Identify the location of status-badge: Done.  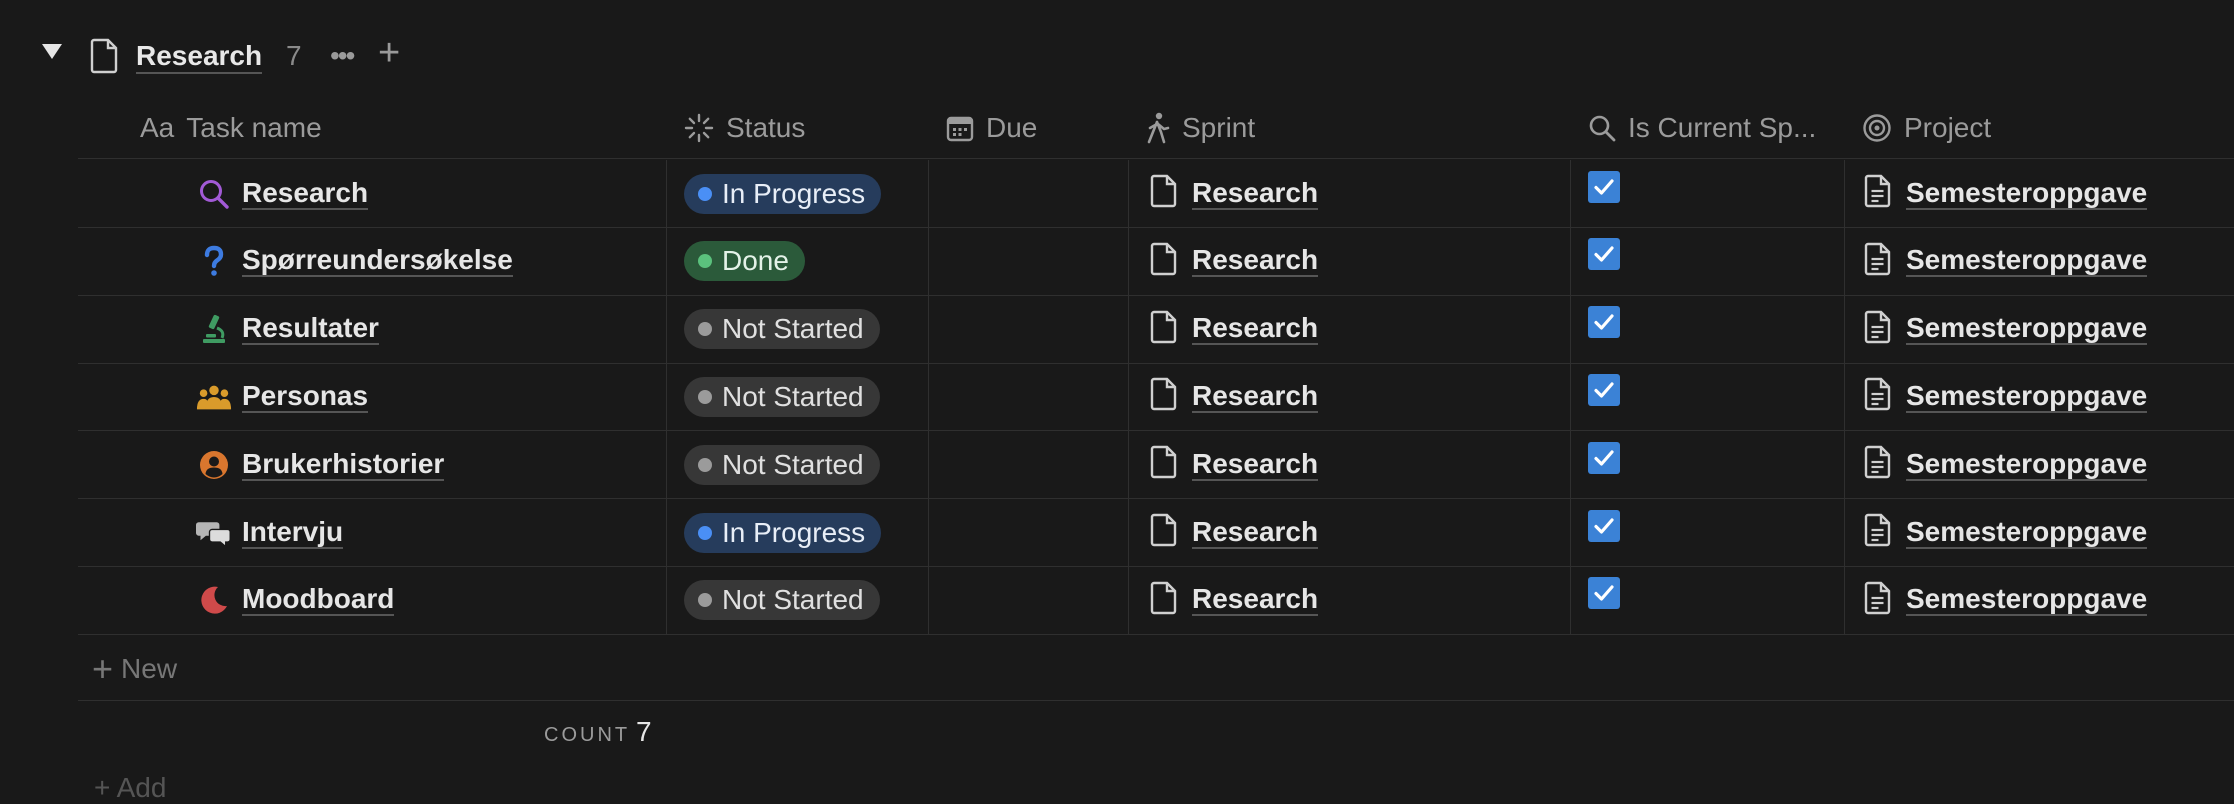
(744, 261).